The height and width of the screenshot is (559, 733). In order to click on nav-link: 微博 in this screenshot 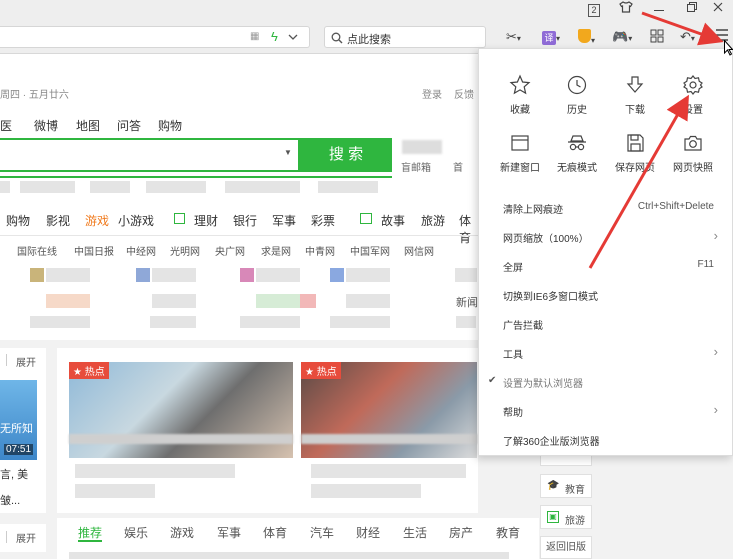, I will do `click(54, 125)`.